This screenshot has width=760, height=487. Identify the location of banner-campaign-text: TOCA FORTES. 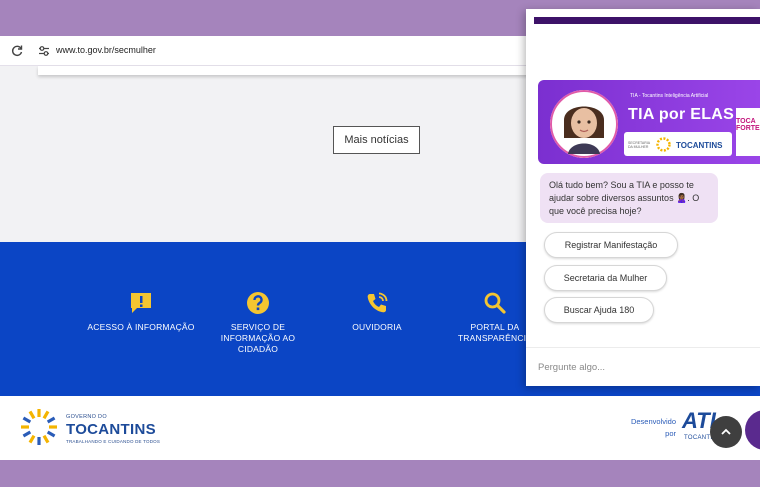
(748, 125).